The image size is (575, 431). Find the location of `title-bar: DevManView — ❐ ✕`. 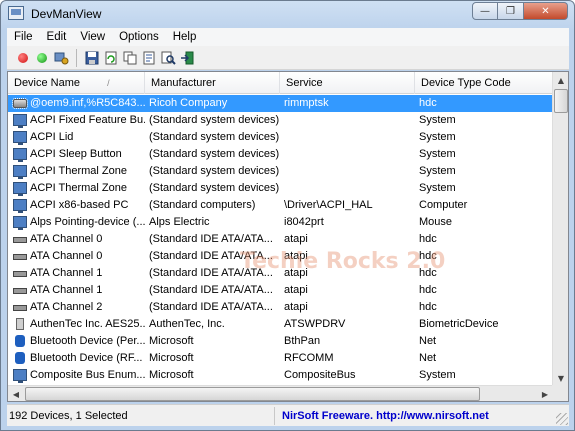

title-bar: DevManView — ❐ ✕ is located at coordinates (287, 14).